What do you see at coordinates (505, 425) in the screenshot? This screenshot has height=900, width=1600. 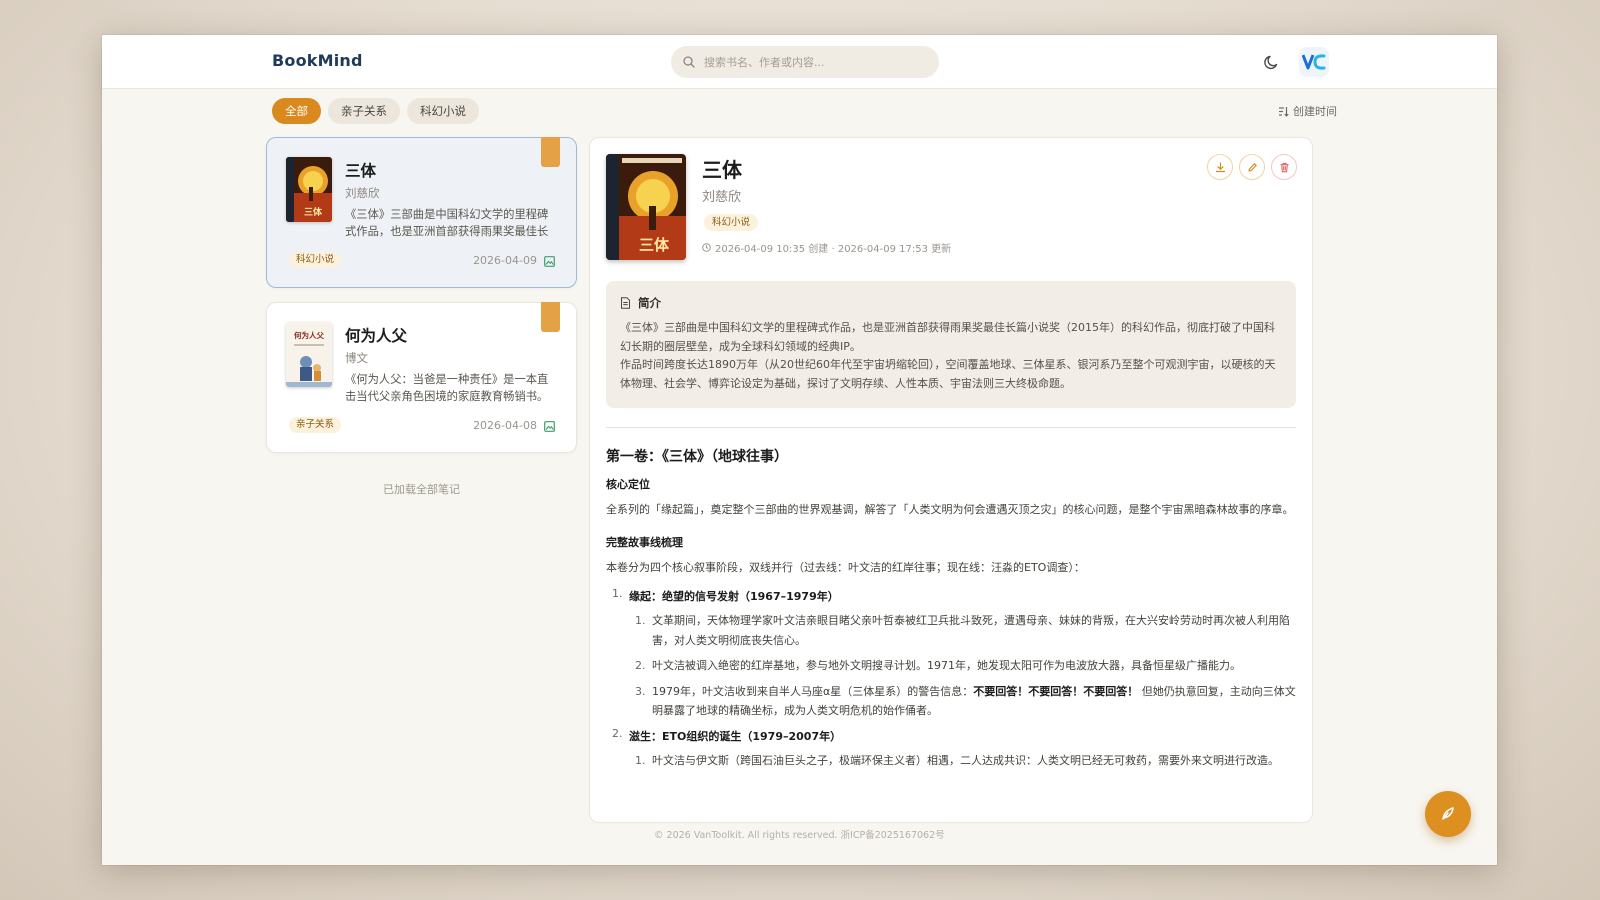 I see `note-date: 2026-04-08` at bounding box center [505, 425].